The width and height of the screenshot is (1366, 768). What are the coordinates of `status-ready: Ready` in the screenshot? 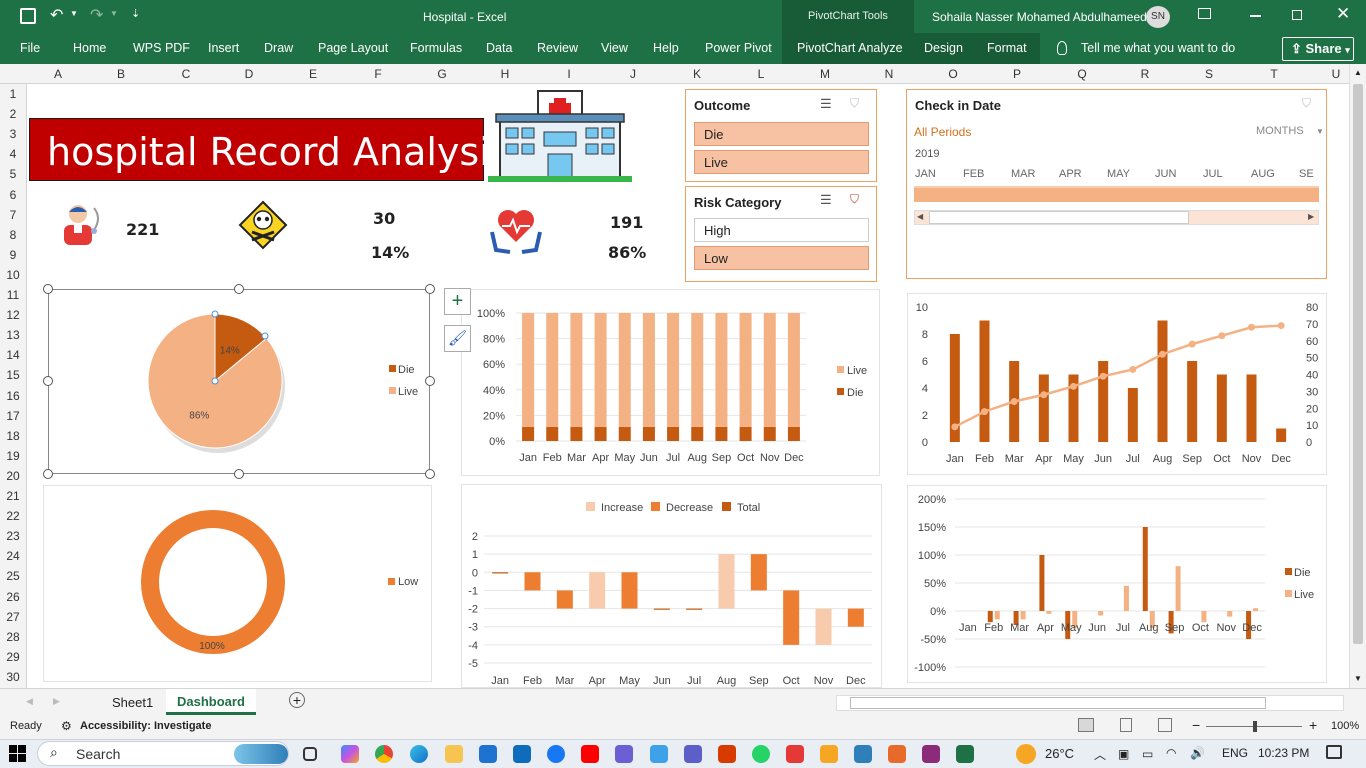 It's located at (26, 726).